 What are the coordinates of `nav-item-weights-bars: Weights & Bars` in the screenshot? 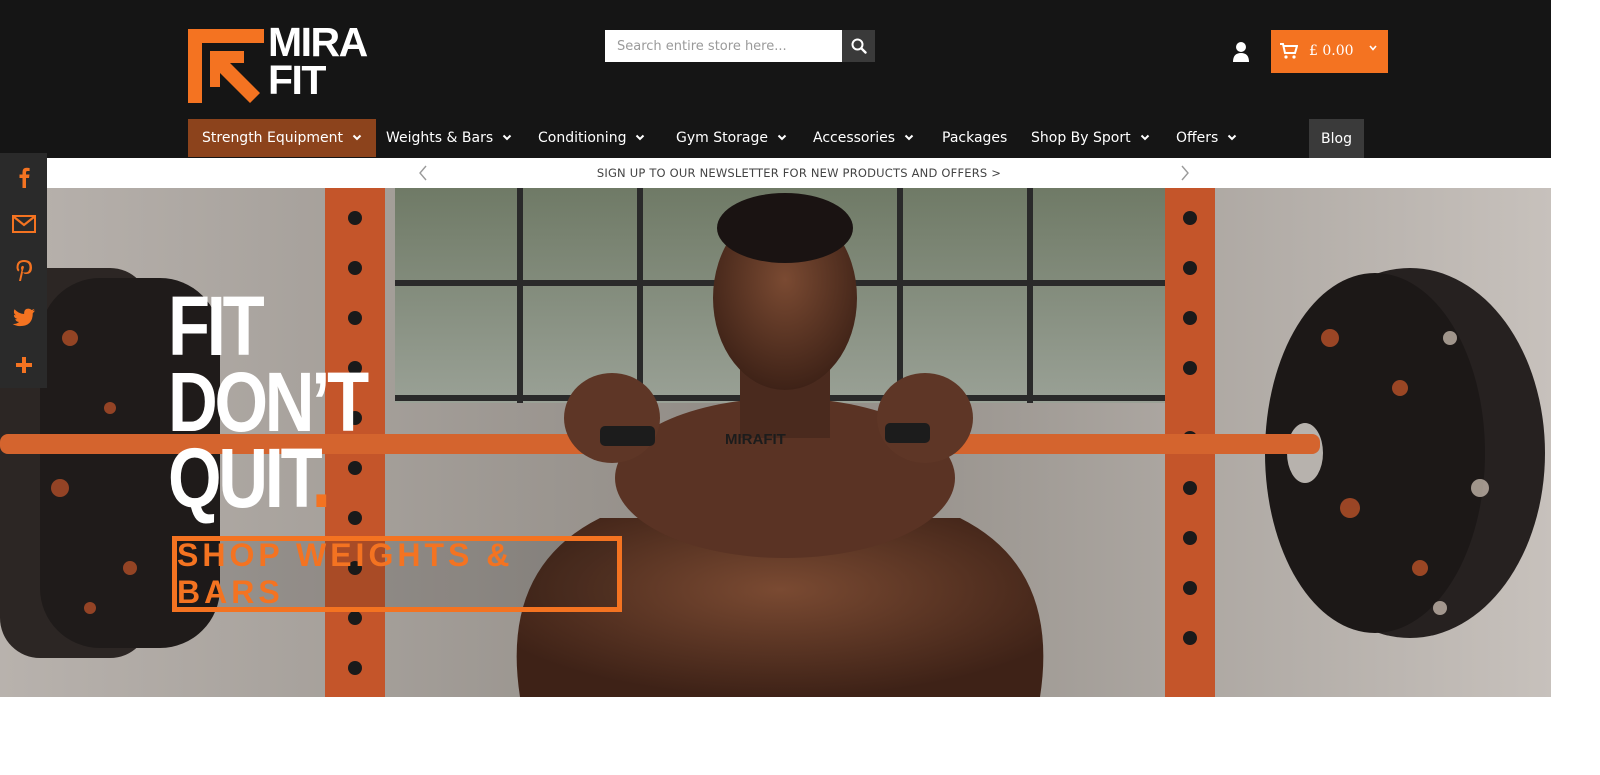 It's located at (449, 138).